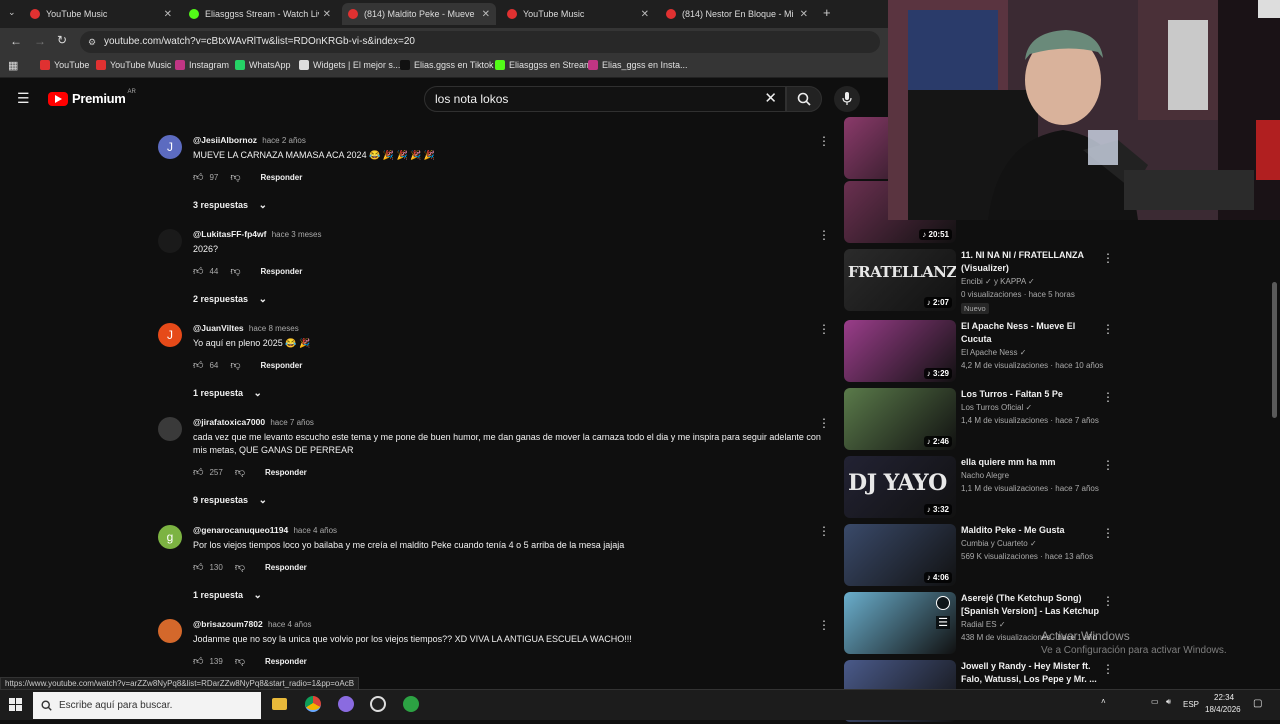 Image resolution: width=1280 pixels, height=724 pixels. What do you see at coordinates (23, 98) in the screenshot?
I see `menu-icon: ☰` at bounding box center [23, 98].